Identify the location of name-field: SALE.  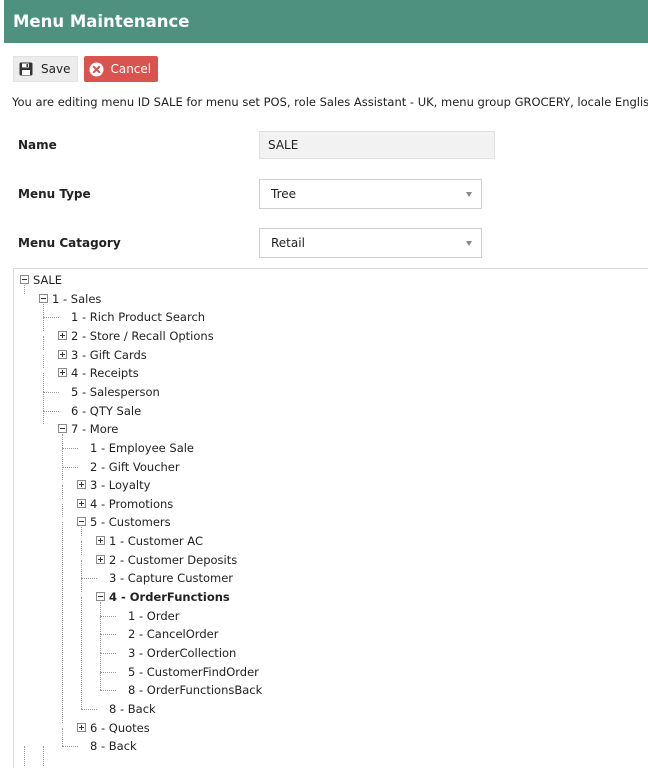
(377, 145).